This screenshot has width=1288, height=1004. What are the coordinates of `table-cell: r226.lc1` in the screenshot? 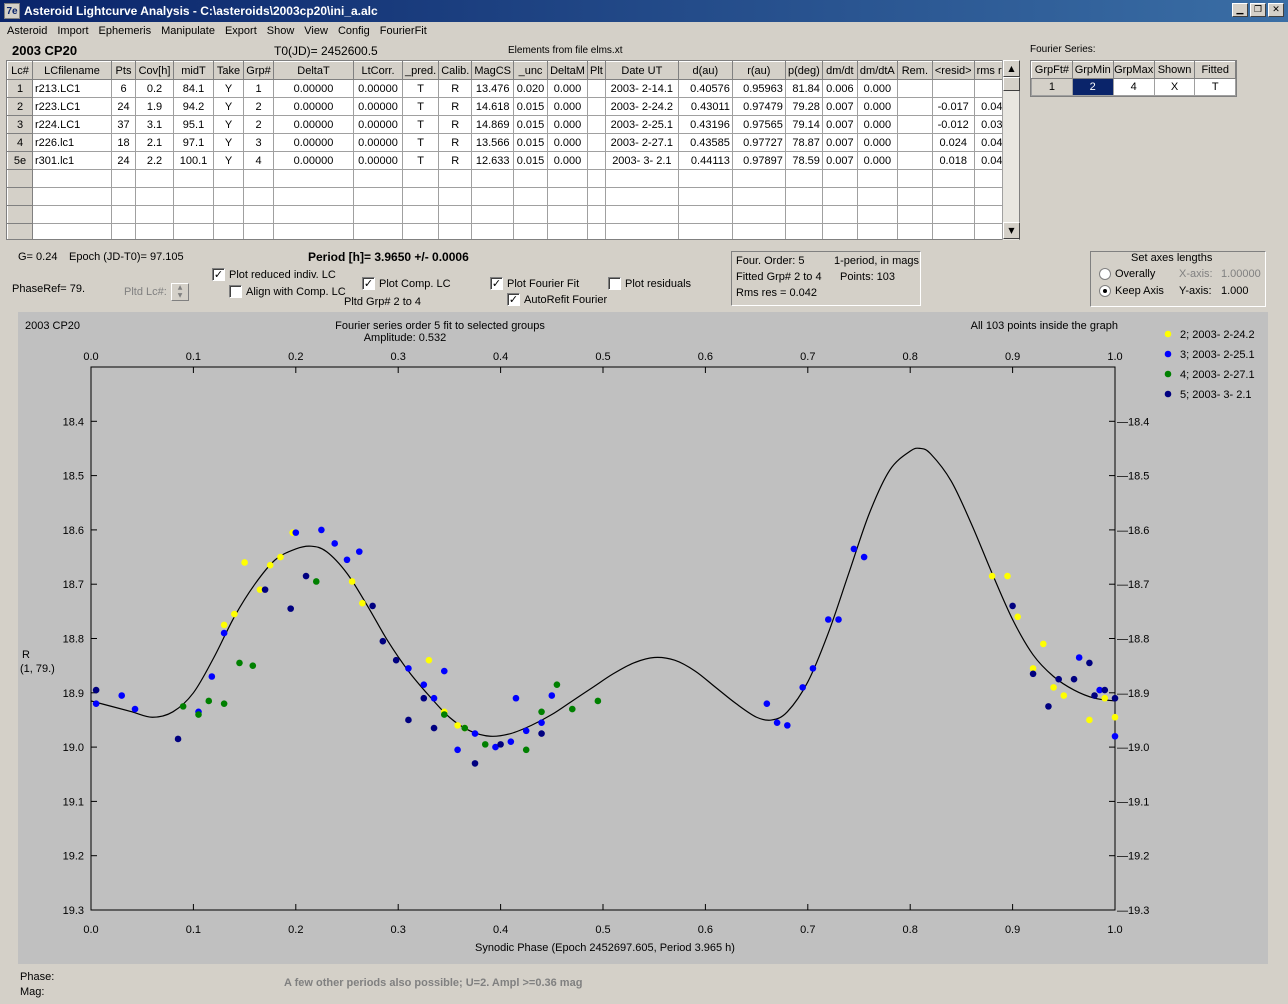 It's located at (72, 142).